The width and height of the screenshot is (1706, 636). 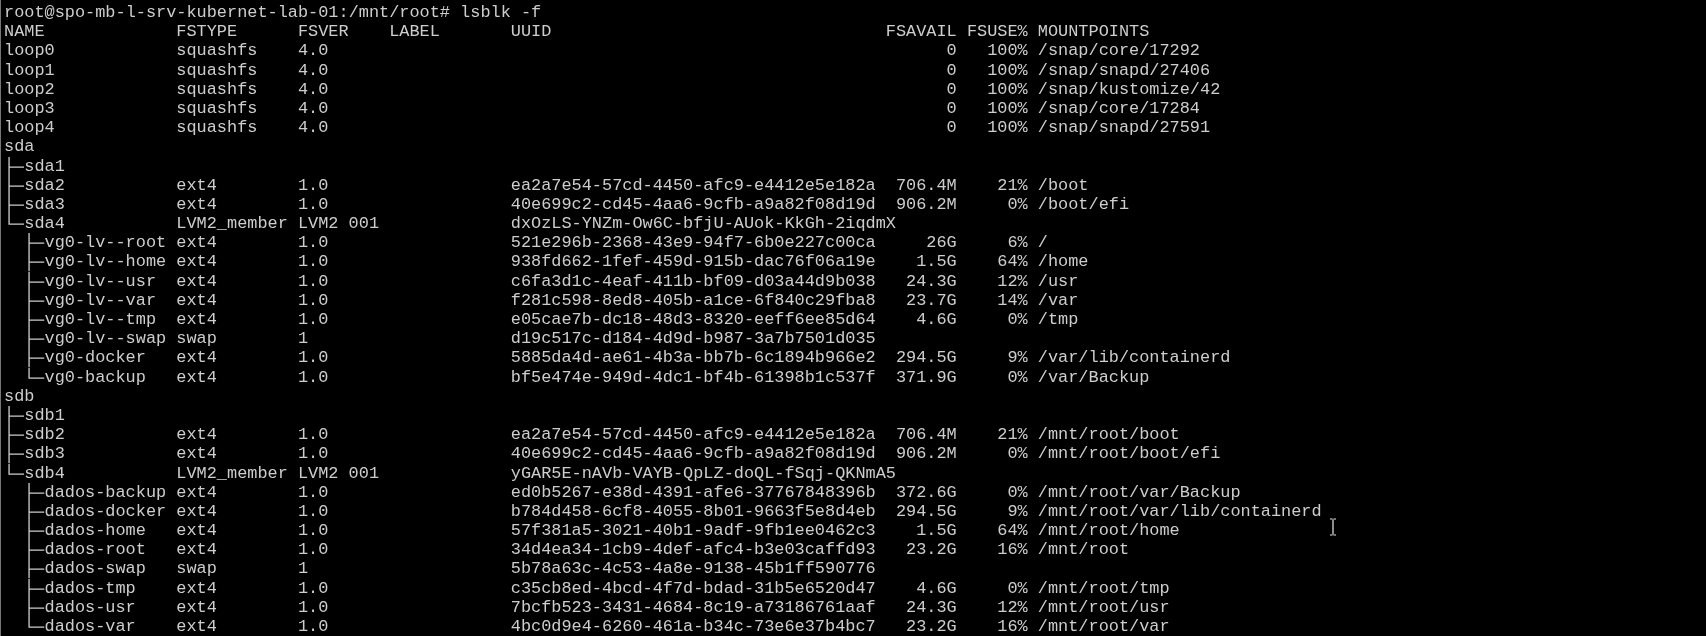 I want to click on device-name: sdb1, so click(x=44, y=415).